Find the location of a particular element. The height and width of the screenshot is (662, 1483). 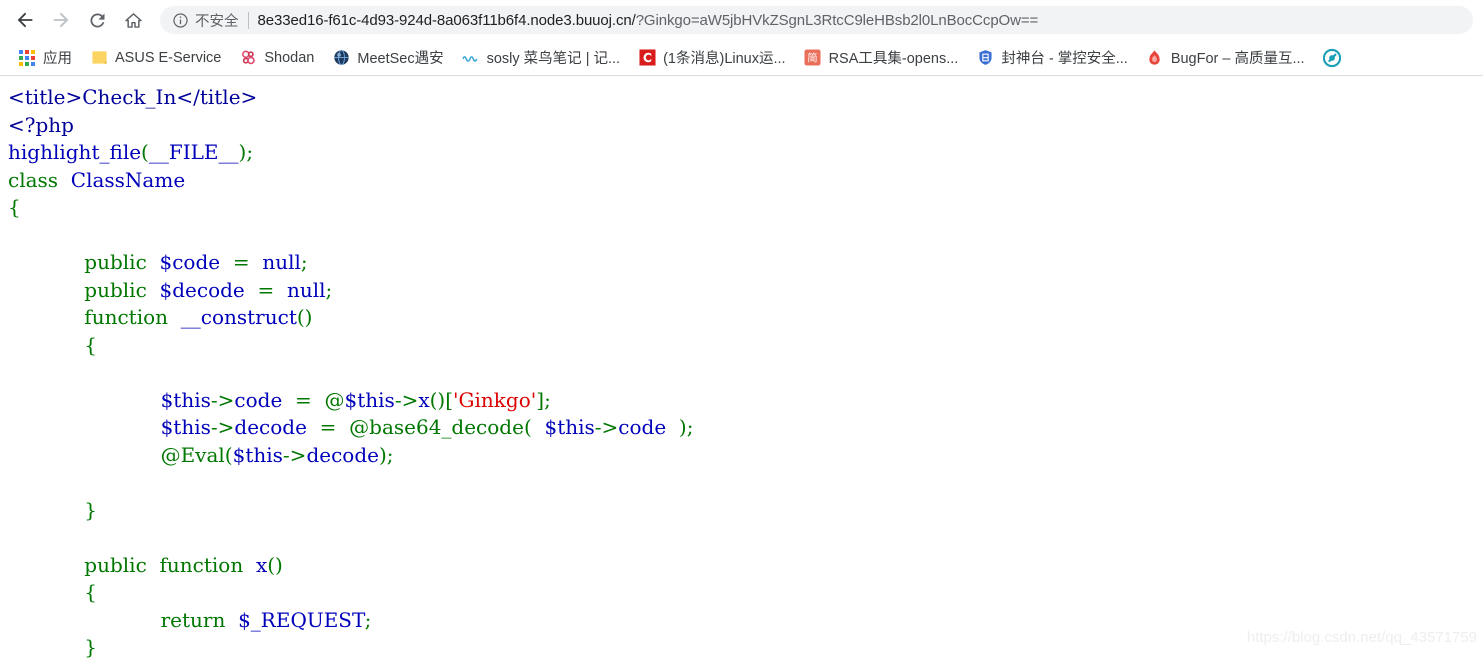

bookmark-overflow is located at coordinates (1335, 58).